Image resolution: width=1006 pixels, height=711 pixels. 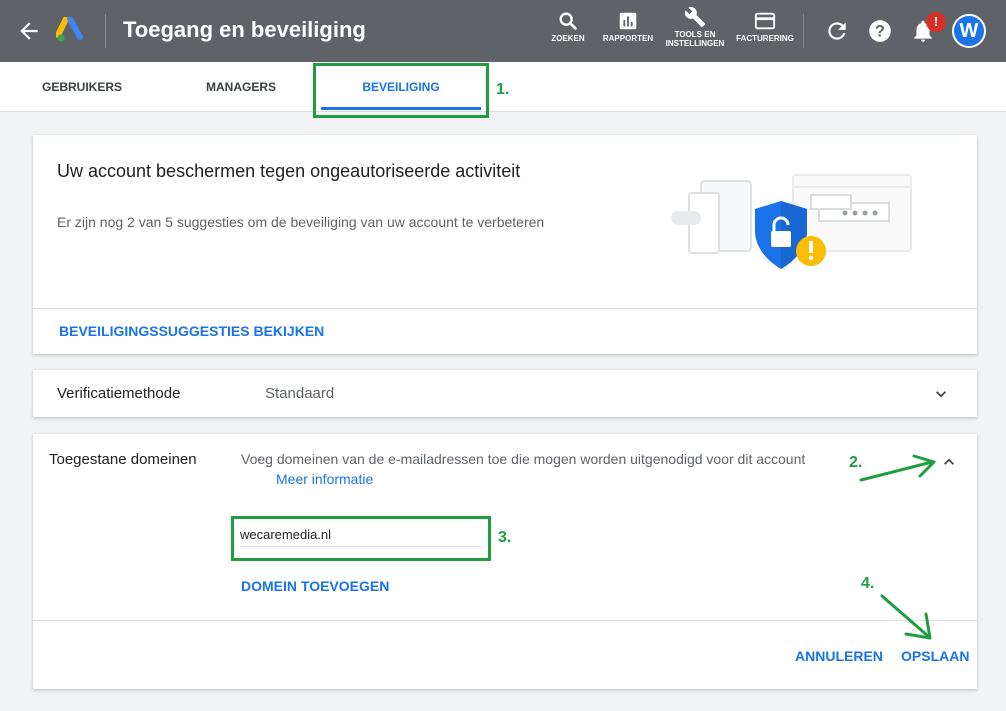 What do you see at coordinates (105, 31) in the screenshot?
I see `header-divider` at bounding box center [105, 31].